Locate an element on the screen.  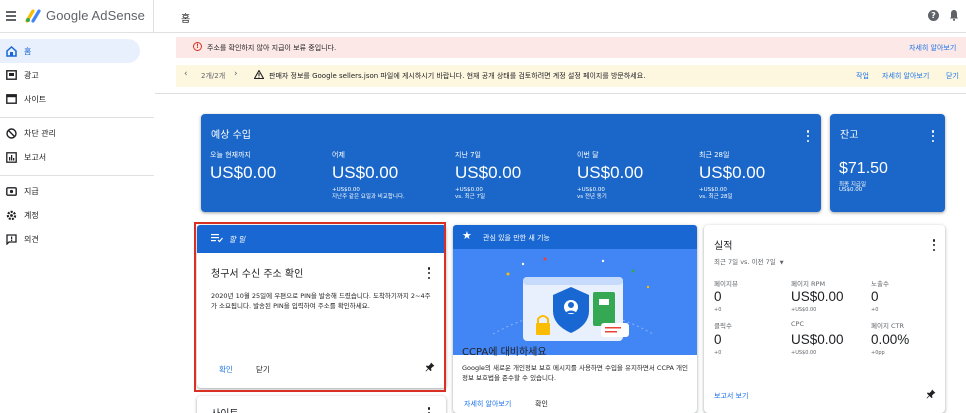
feature-title: CCPA에 대비하세요 is located at coordinates (504, 352).